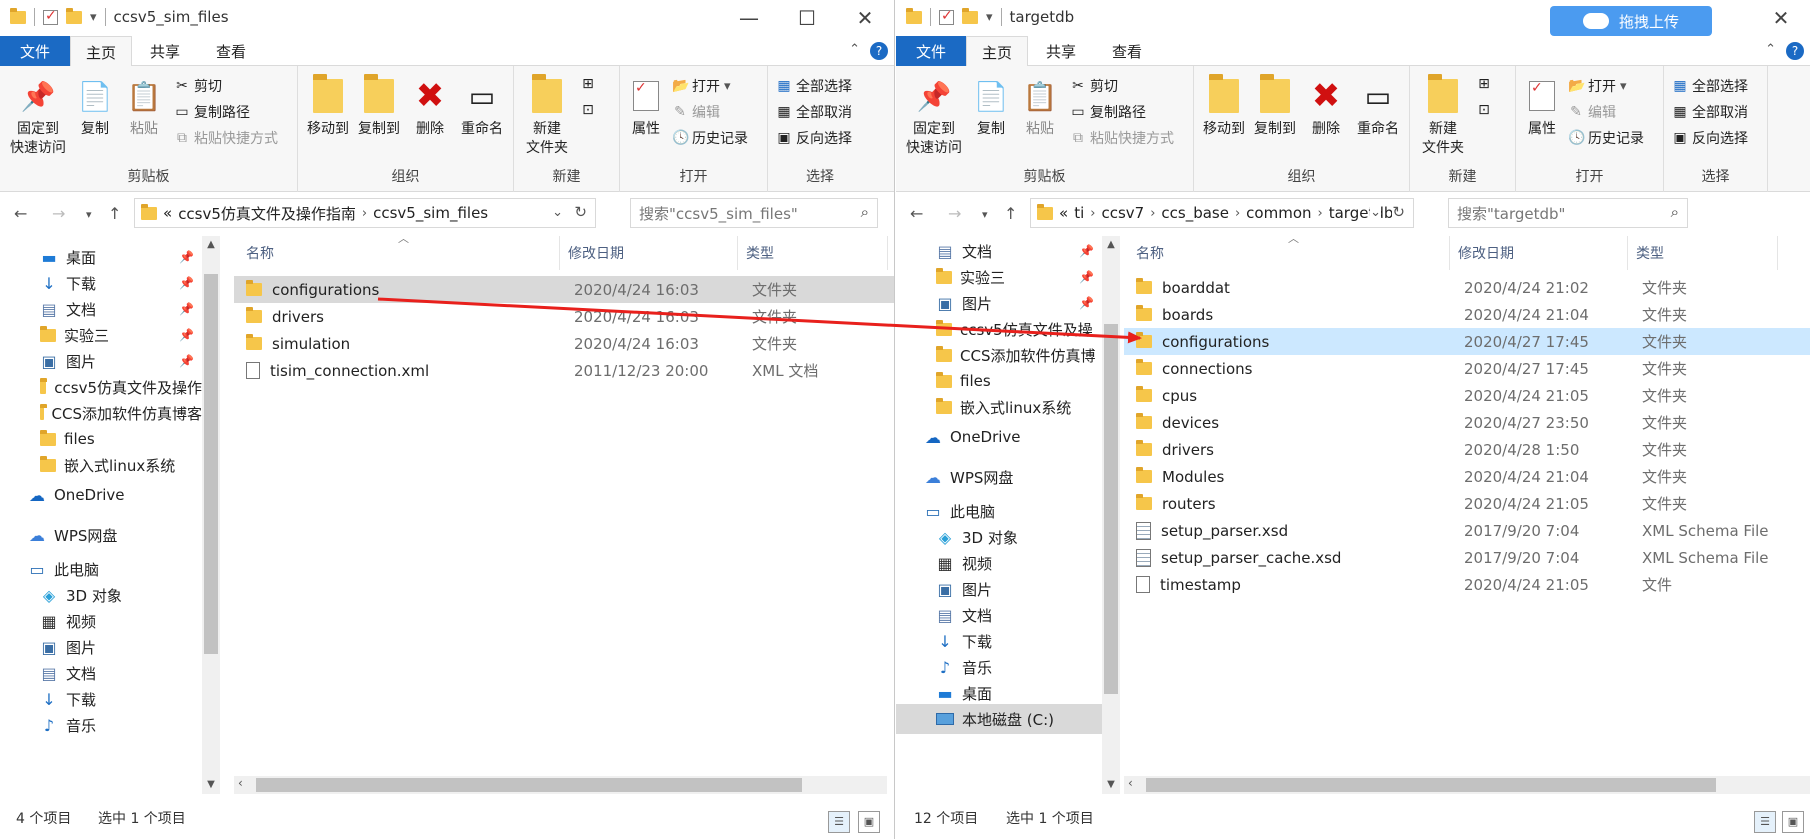  What do you see at coordinates (865, 18) in the screenshot?
I see `close-icon: ✕` at bounding box center [865, 18].